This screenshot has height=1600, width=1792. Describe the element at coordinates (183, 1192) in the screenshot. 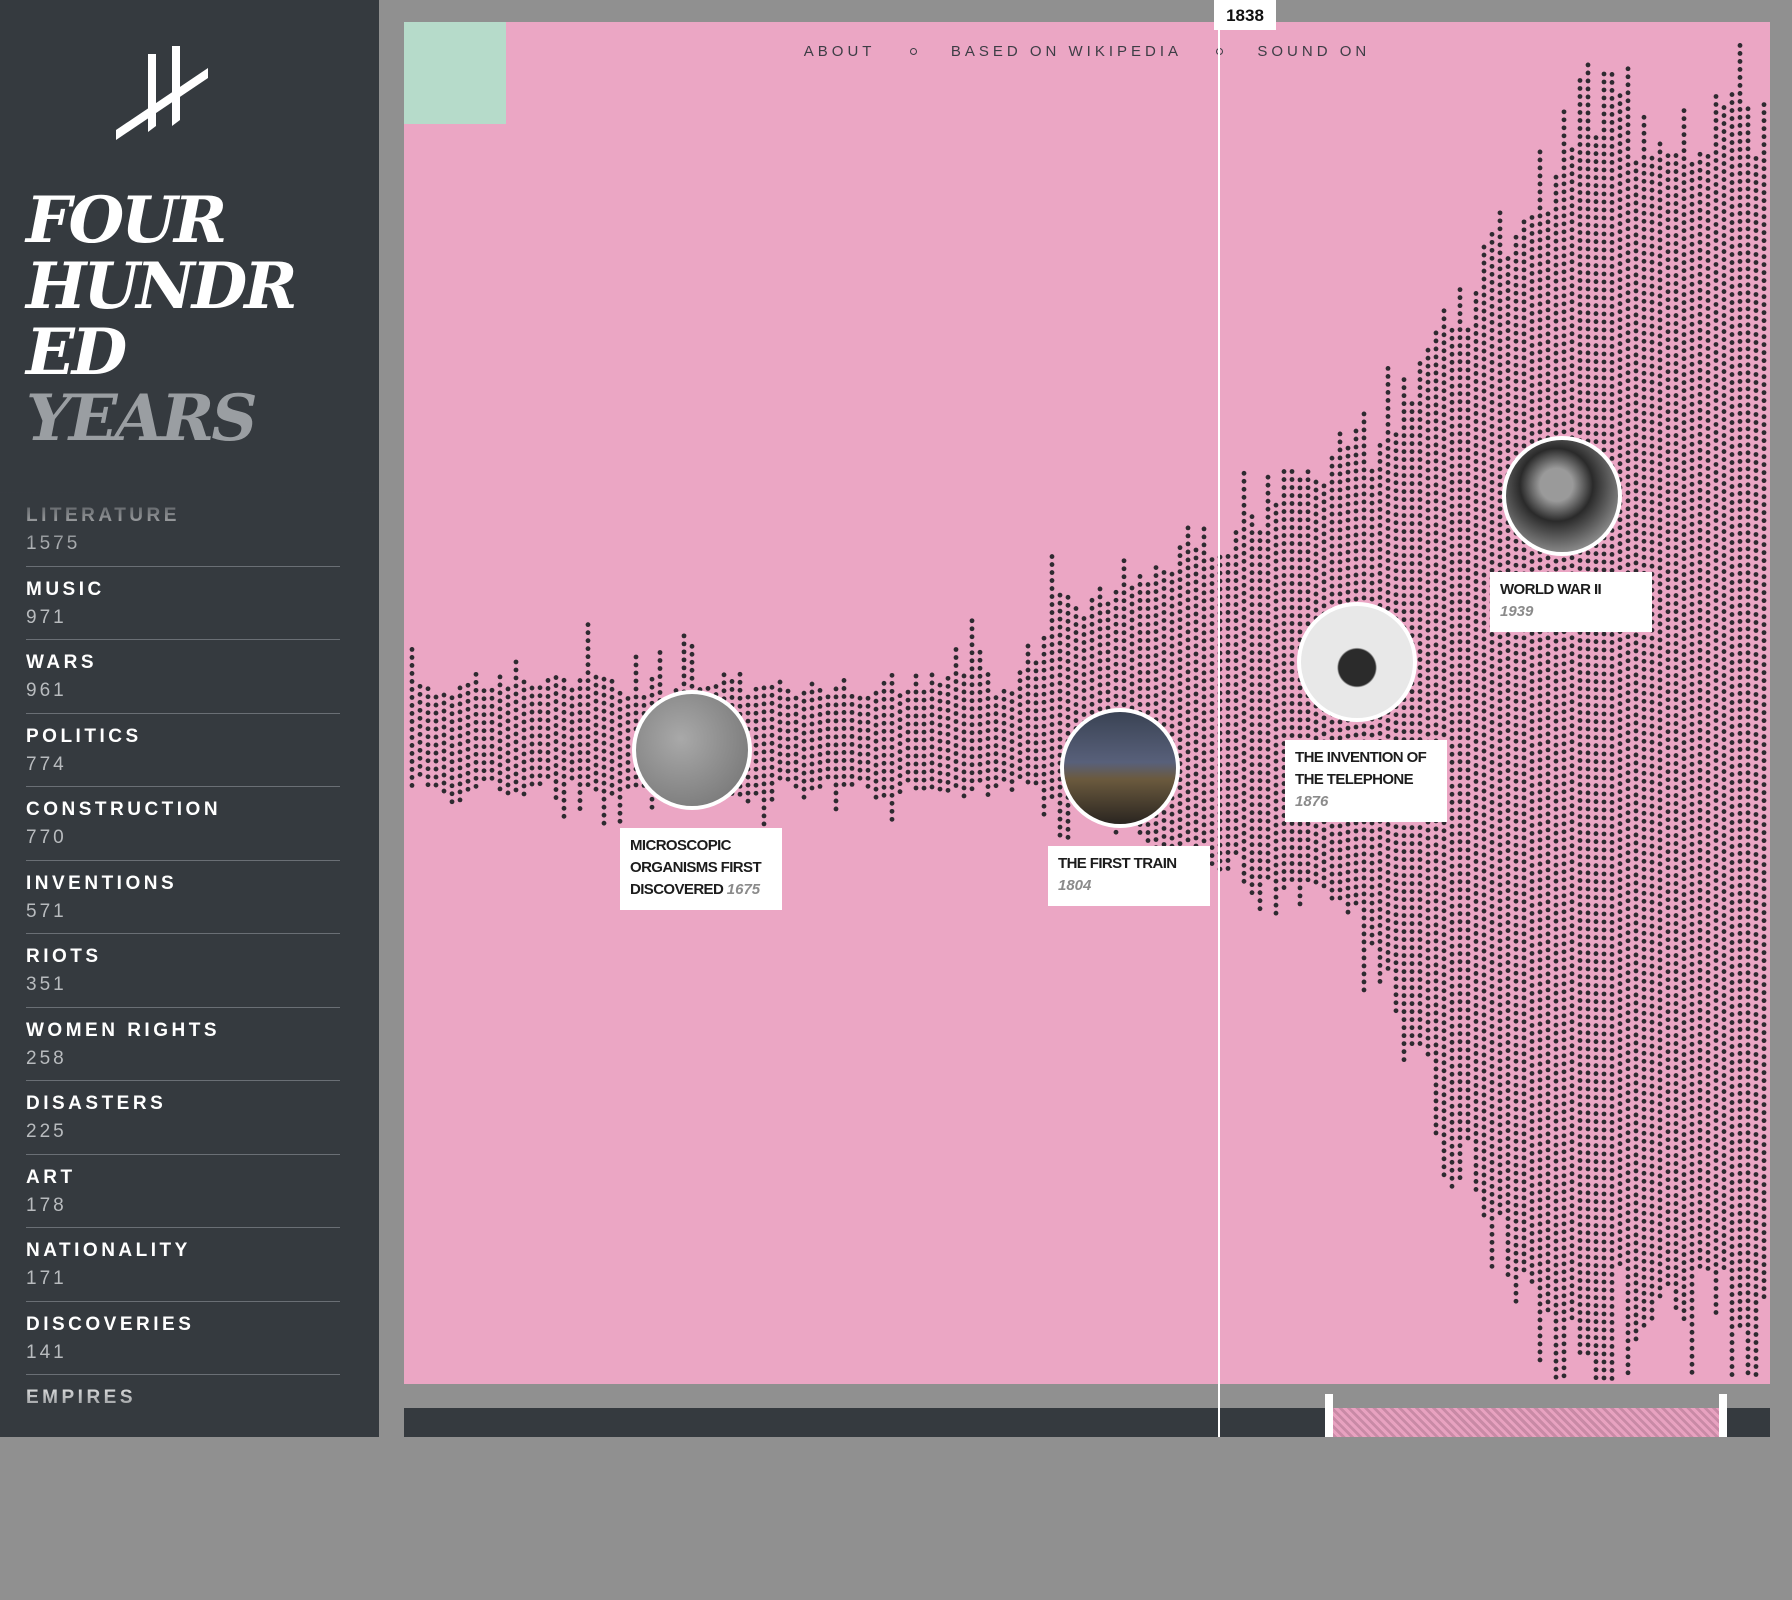

I see `category-art: ART 178` at that location.